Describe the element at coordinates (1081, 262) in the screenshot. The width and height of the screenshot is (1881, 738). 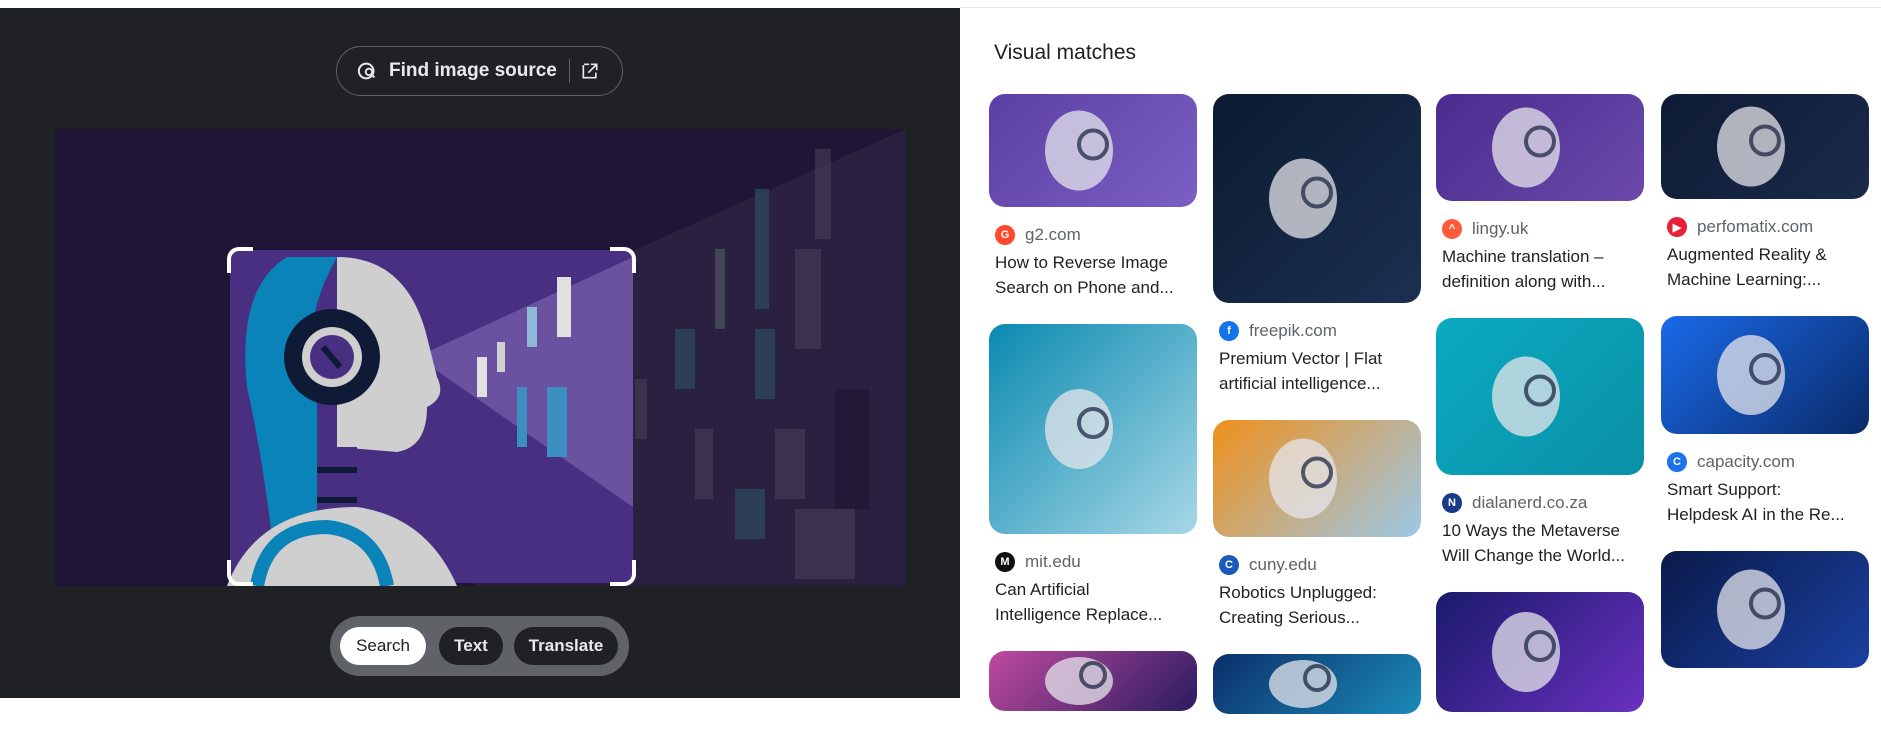
I see `title-line: How to Reverse Image` at that location.